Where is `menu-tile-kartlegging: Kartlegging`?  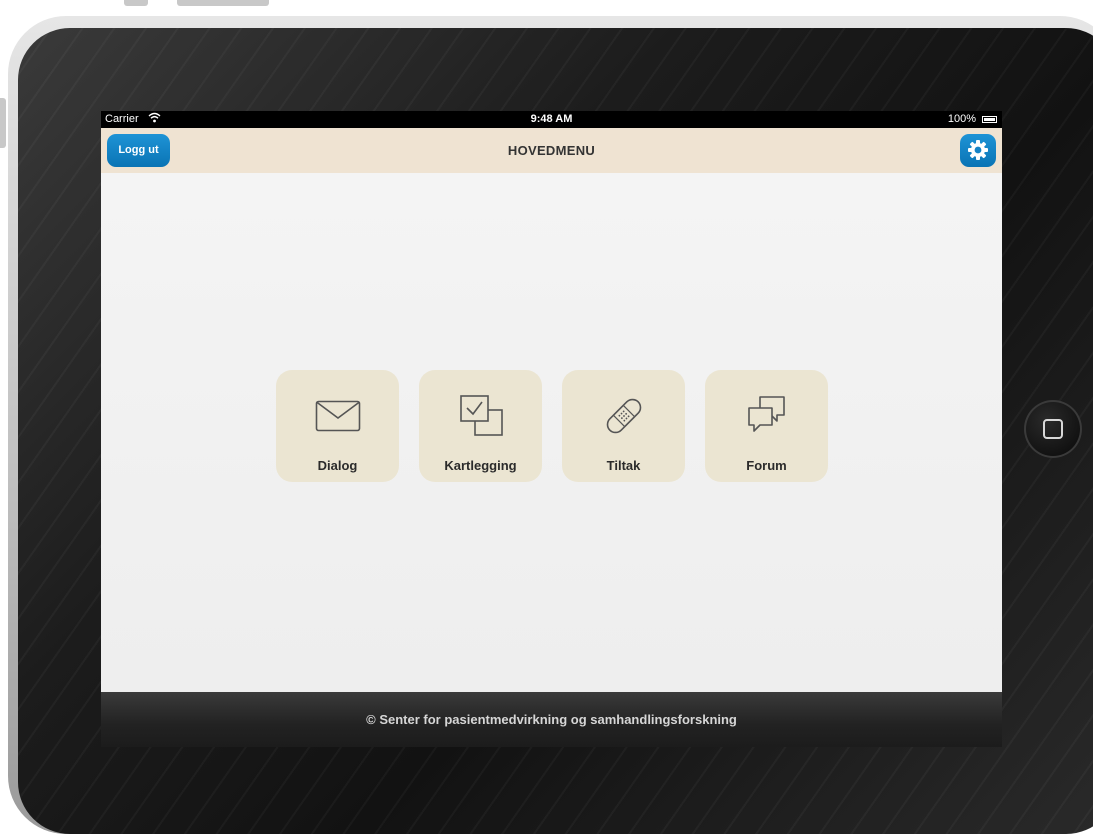
menu-tile-kartlegging: Kartlegging is located at coordinates (480, 426).